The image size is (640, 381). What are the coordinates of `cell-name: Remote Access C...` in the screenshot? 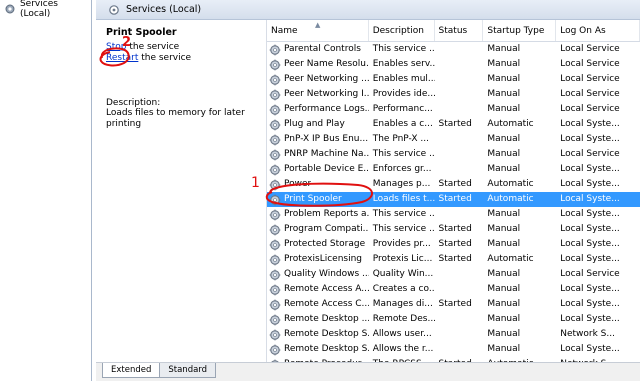 It's located at (318, 304).